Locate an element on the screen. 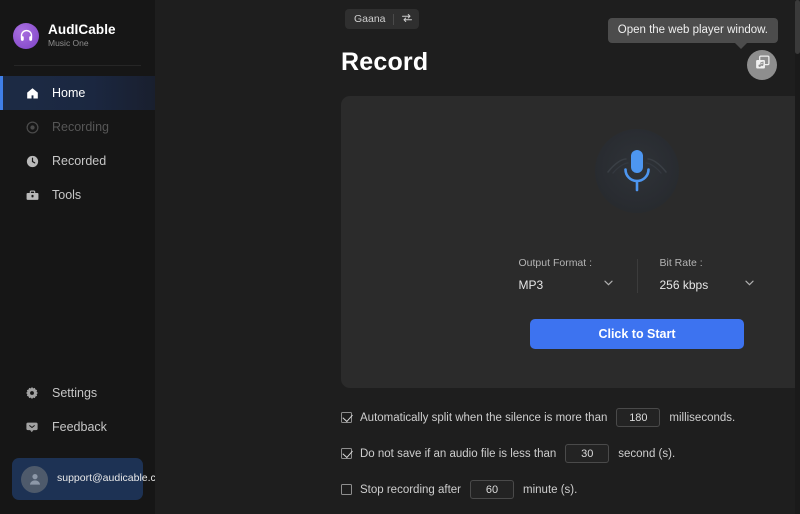  output-format-select: MP3 is located at coordinates (567, 285).